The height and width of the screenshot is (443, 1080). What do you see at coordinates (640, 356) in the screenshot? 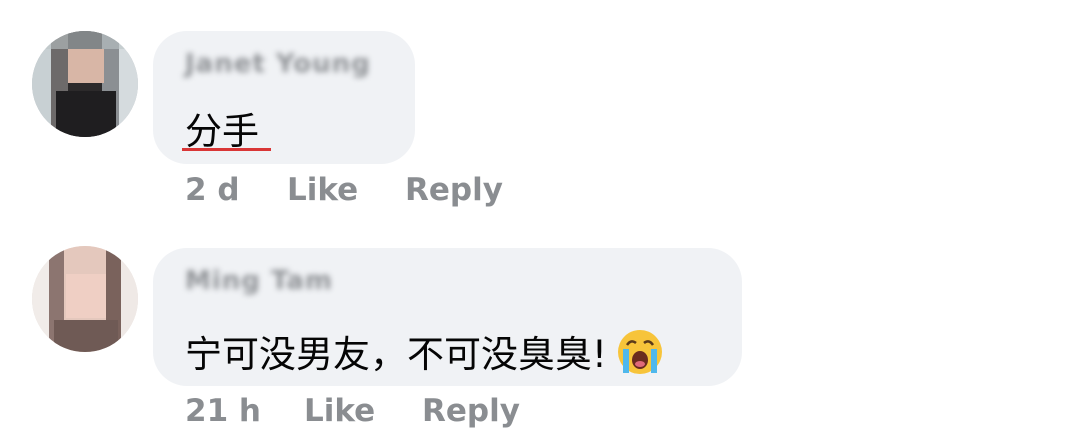
I see `crying-face-icon` at bounding box center [640, 356].